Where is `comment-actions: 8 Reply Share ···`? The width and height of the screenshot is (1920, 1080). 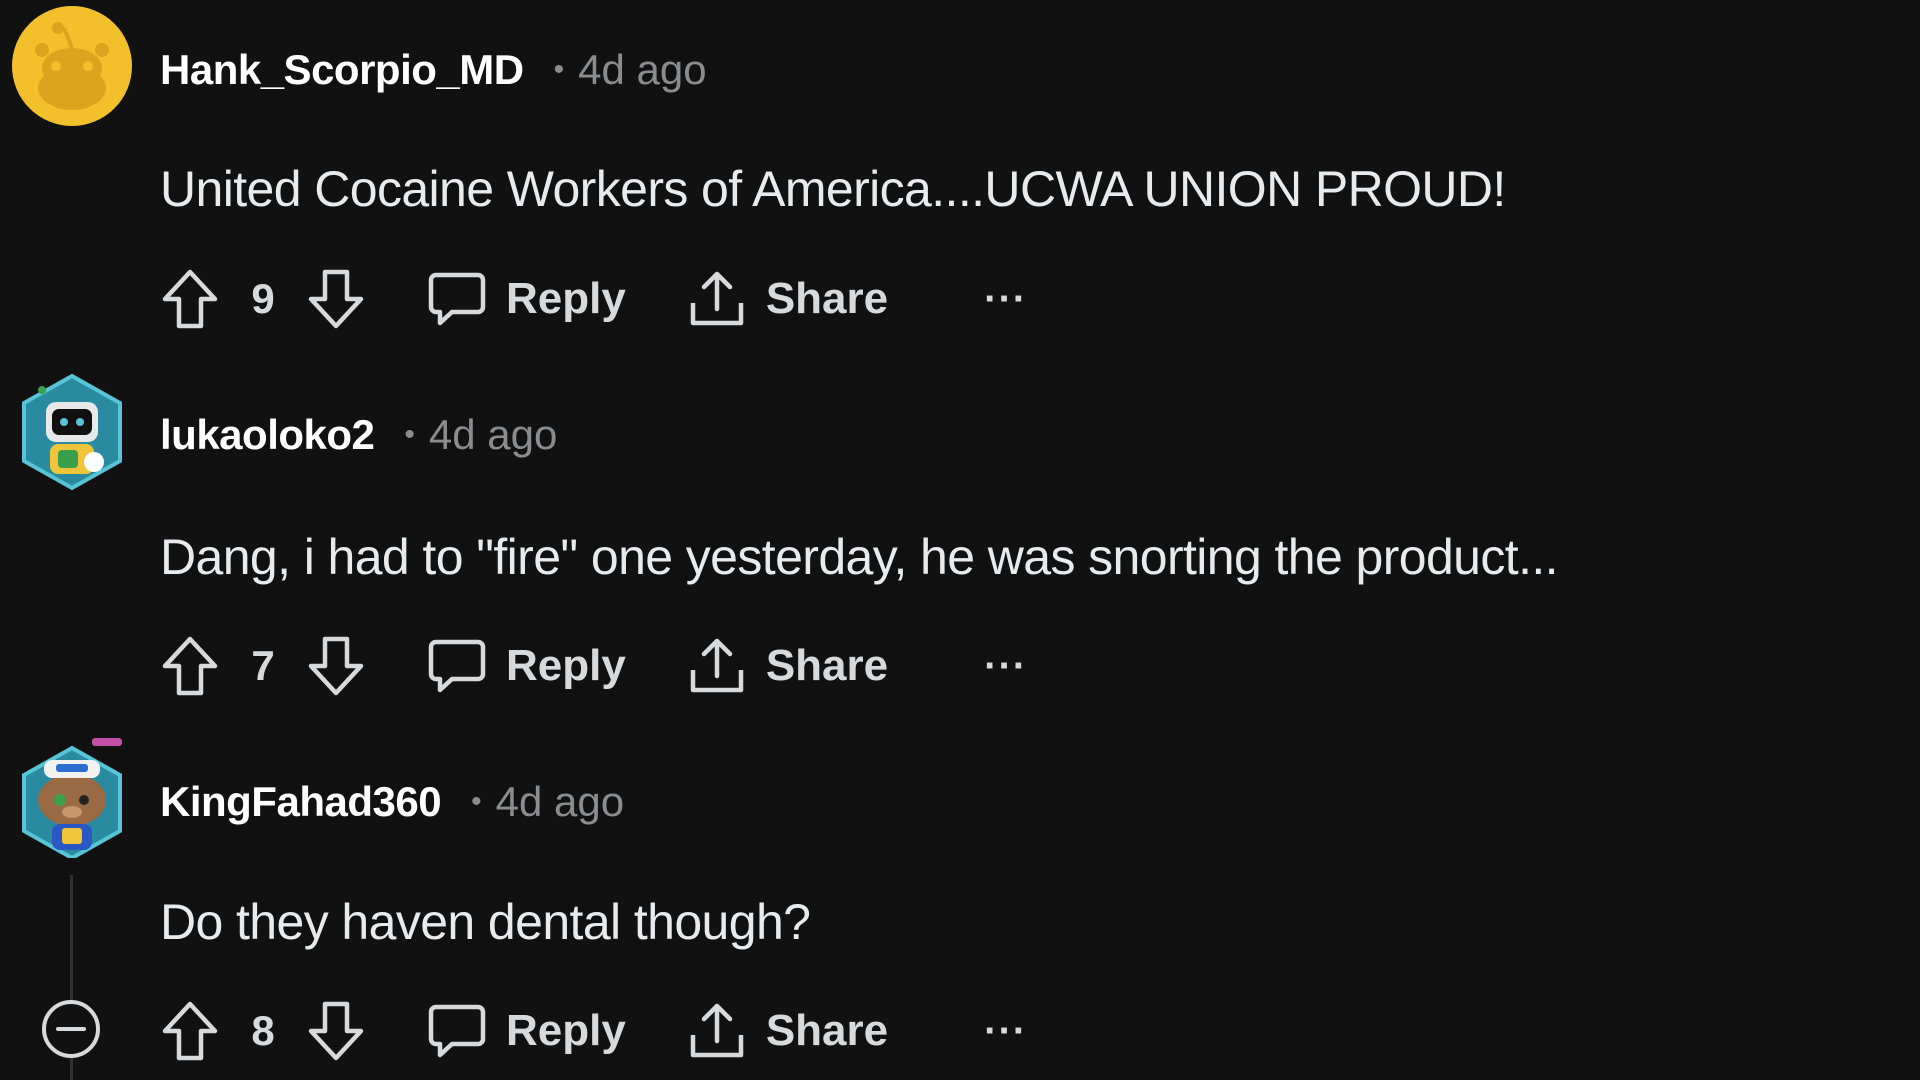
comment-actions: 8 Reply Share ··· is located at coordinates (593, 1031).